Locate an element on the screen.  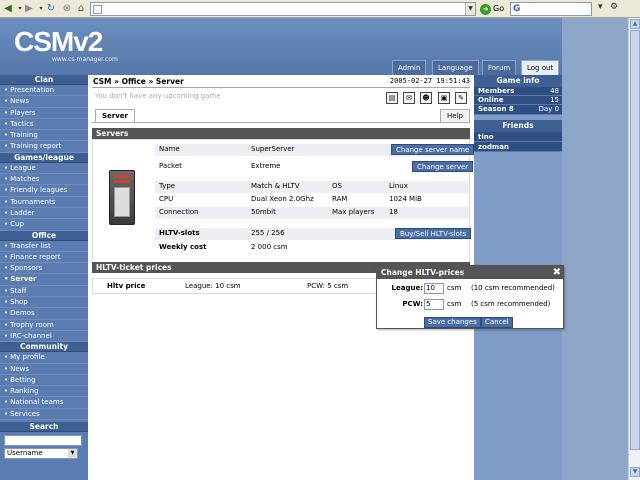
sidebar-item-label: Finance report is located at coordinates (35, 256).